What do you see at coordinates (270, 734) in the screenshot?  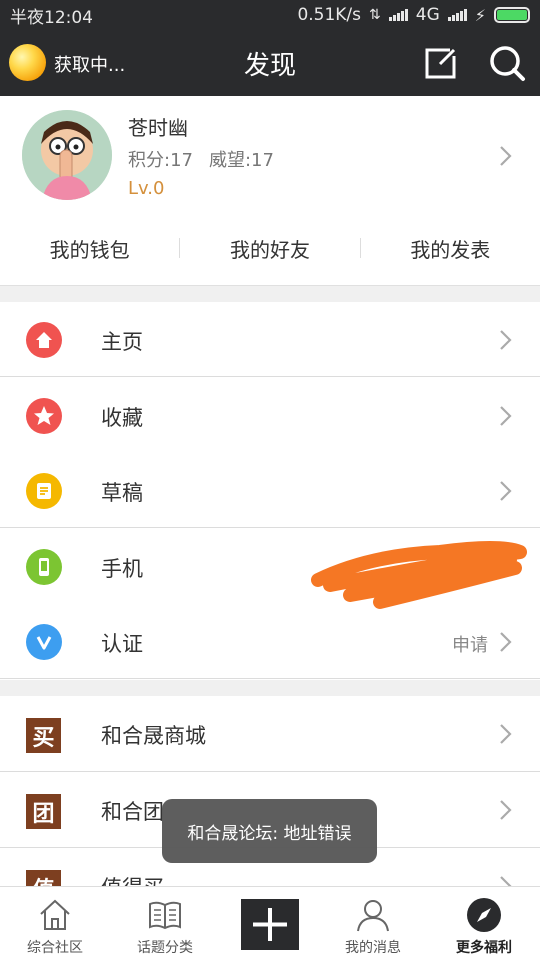 I see `menu-item-shop: 买 和合晟商城` at bounding box center [270, 734].